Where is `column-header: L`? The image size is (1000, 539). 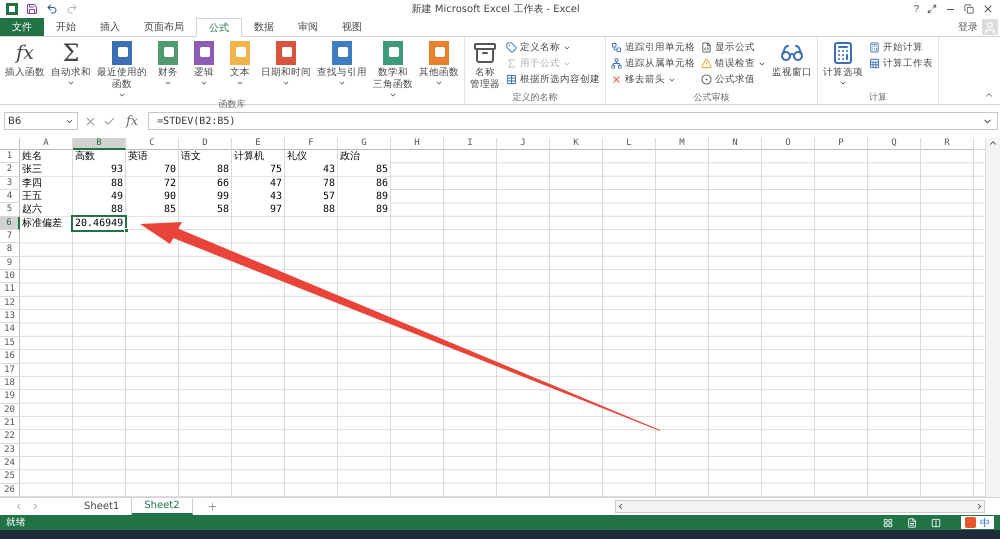
column-header: L is located at coordinates (629, 144).